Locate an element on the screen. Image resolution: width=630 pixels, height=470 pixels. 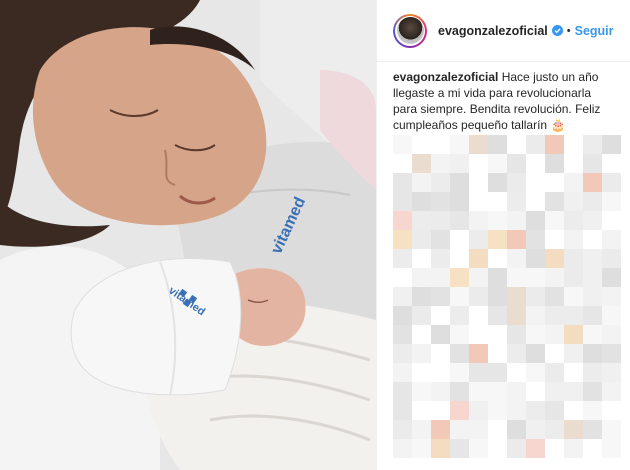
follow-button: Seguir is located at coordinates (594, 31).